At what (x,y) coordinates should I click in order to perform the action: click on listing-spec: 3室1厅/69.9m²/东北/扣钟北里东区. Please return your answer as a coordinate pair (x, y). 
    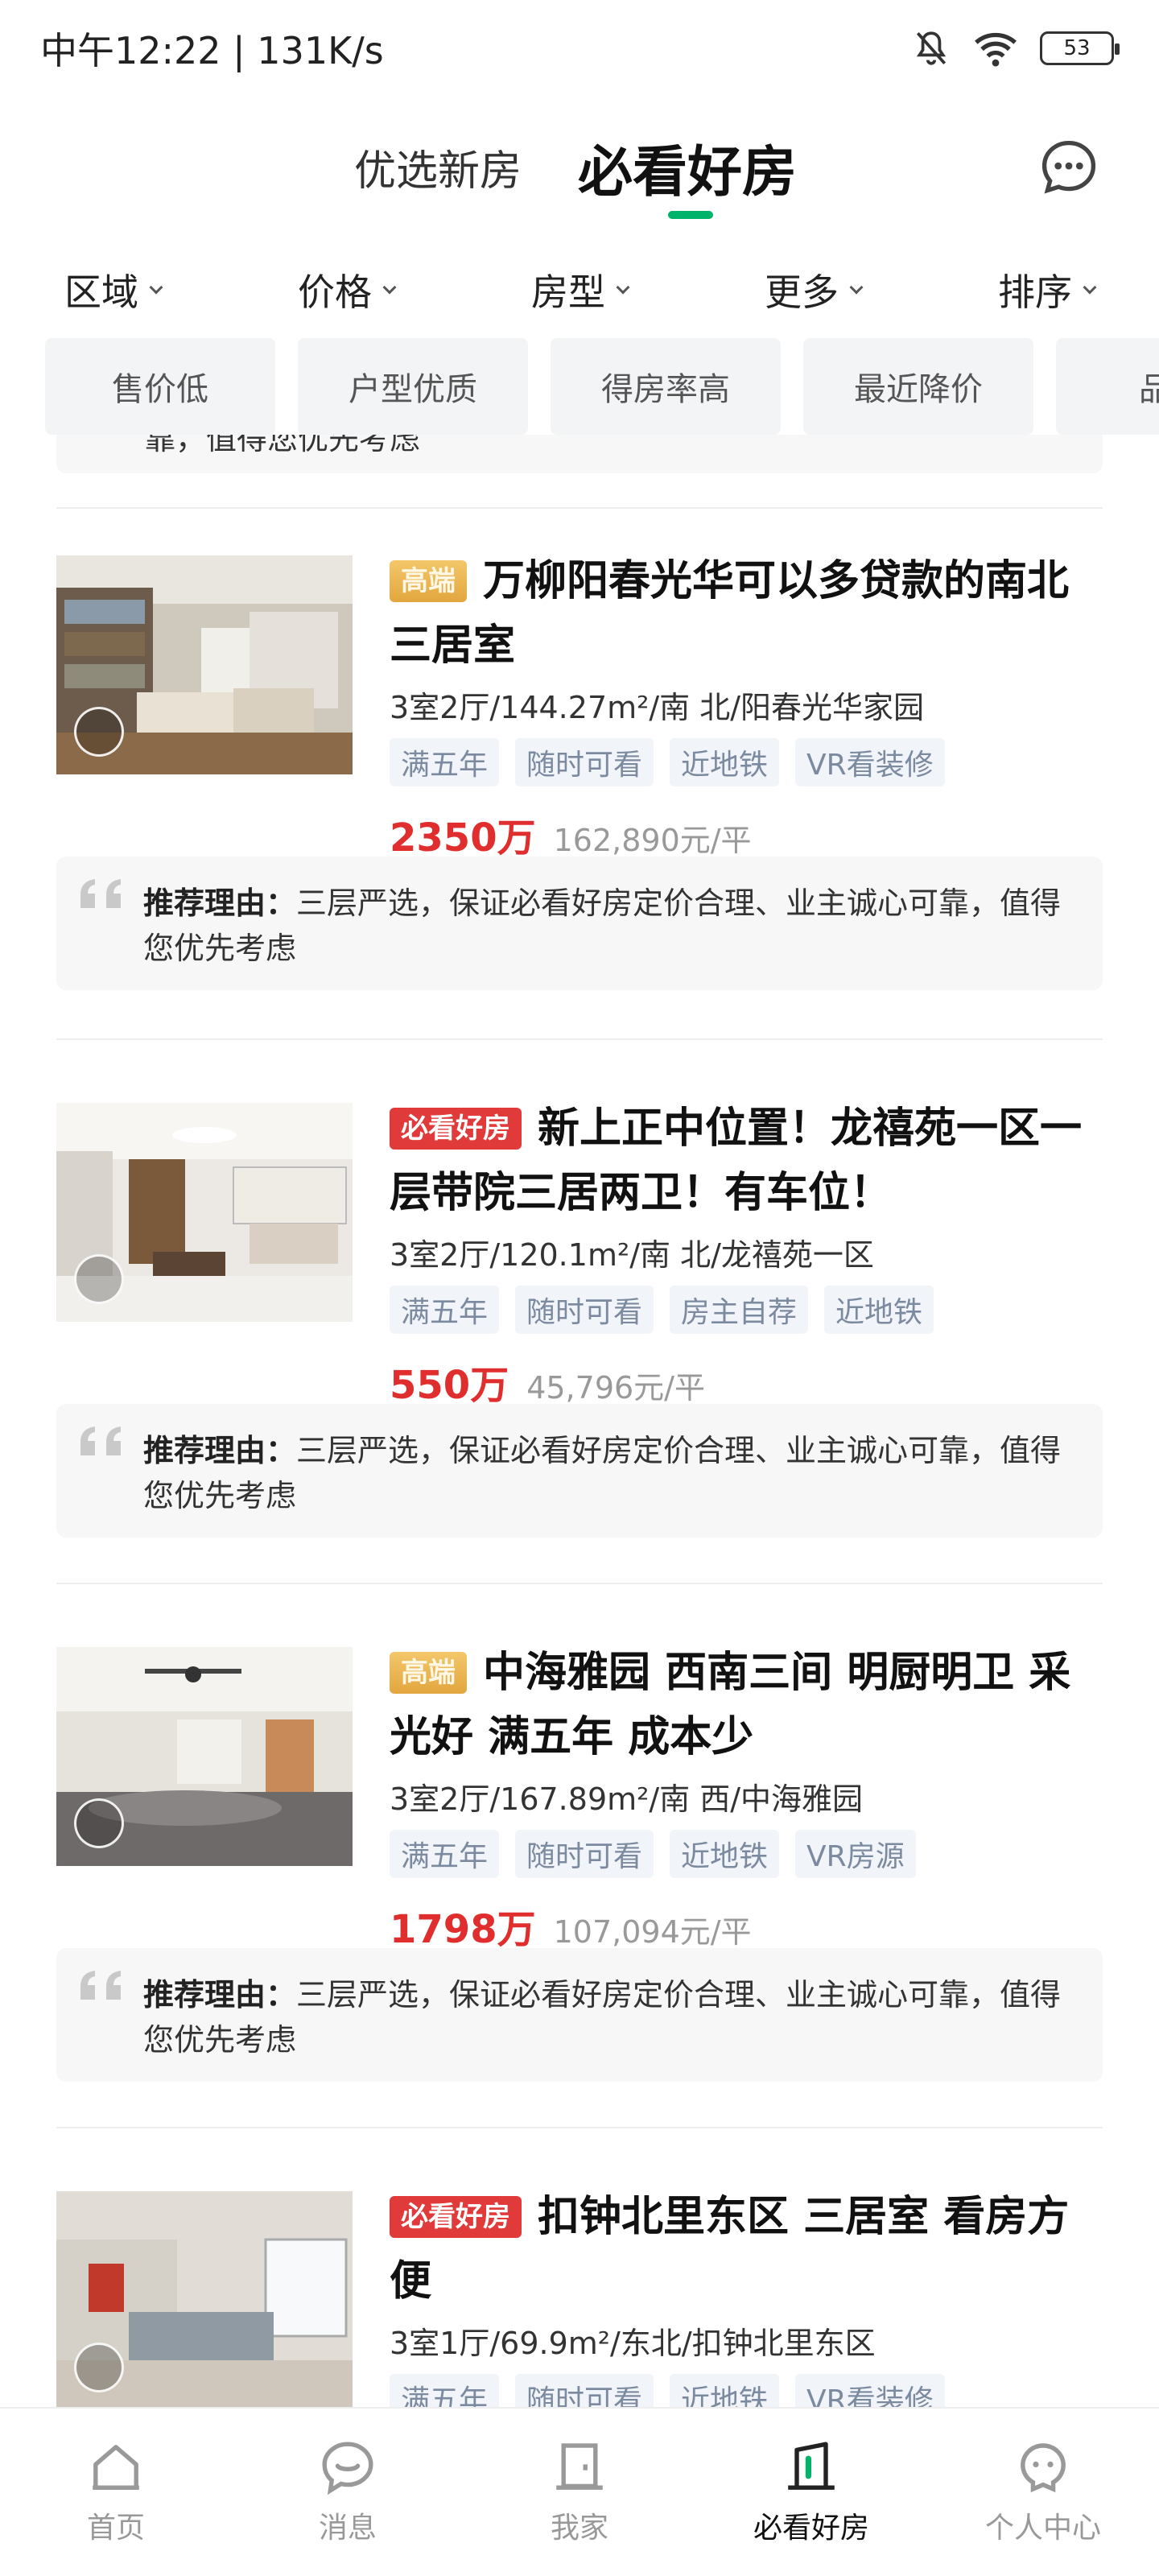
    Looking at the image, I should click on (633, 2343).